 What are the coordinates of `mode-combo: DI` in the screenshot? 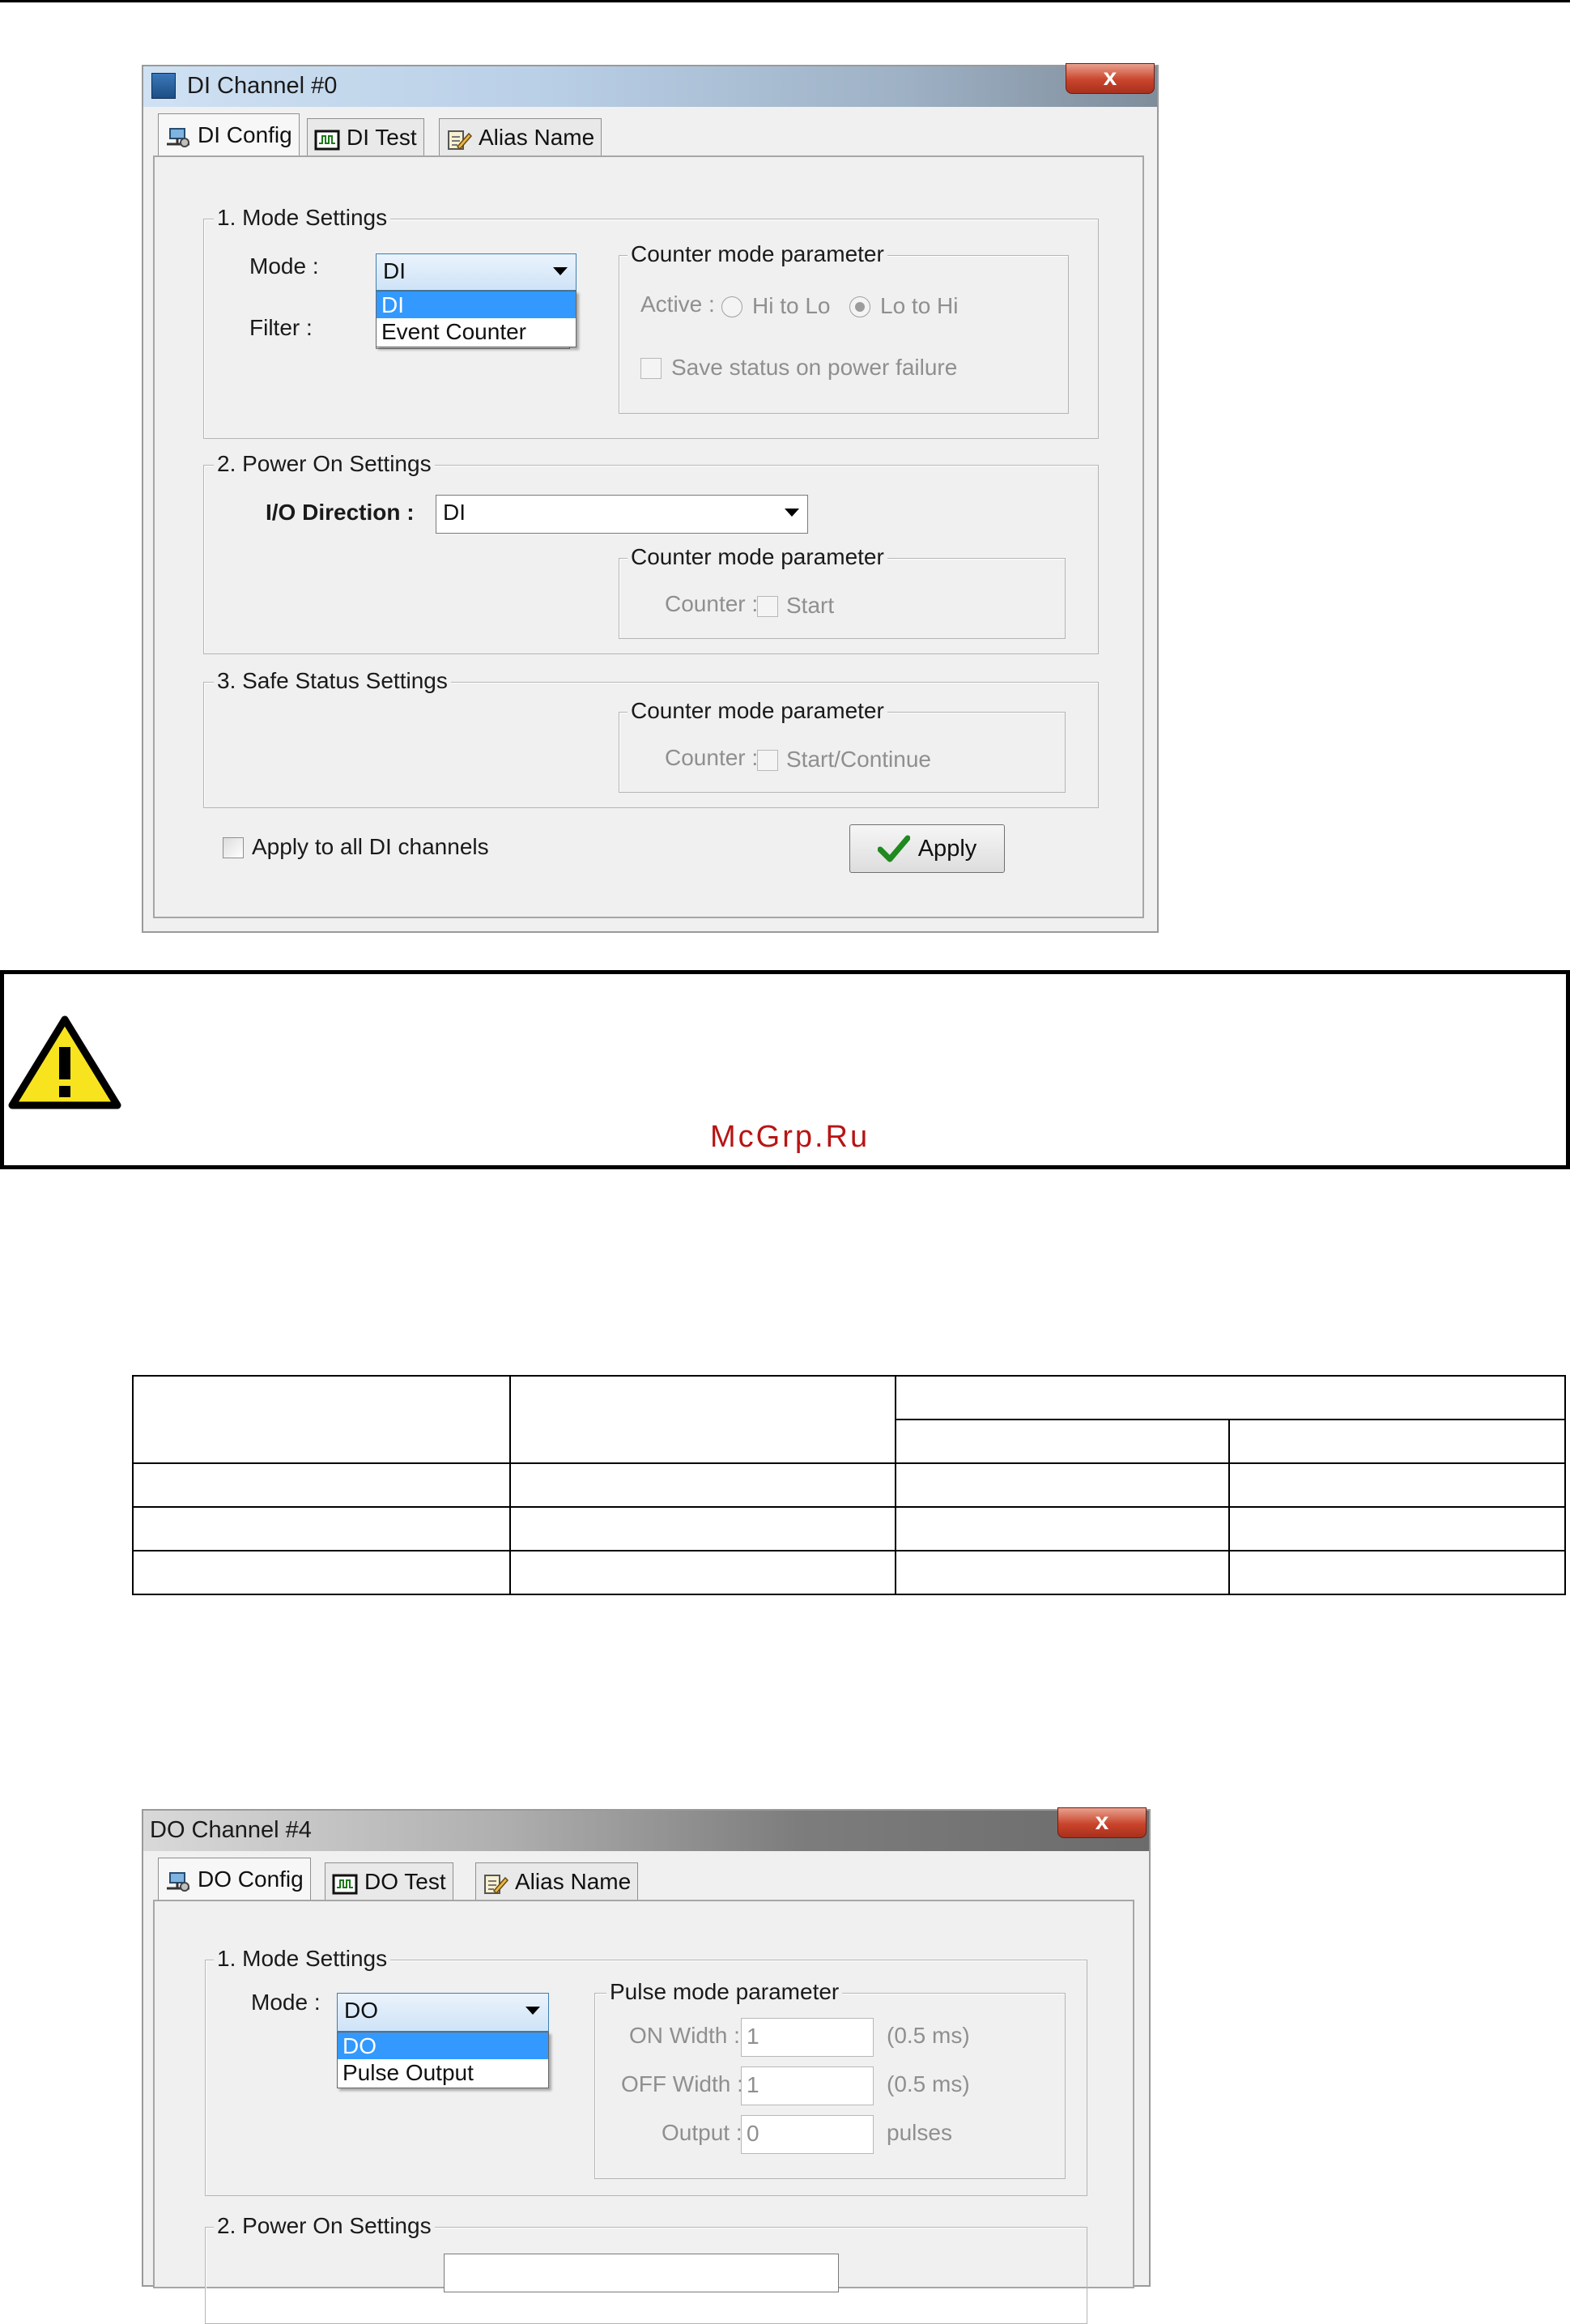 It's located at (476, 272).